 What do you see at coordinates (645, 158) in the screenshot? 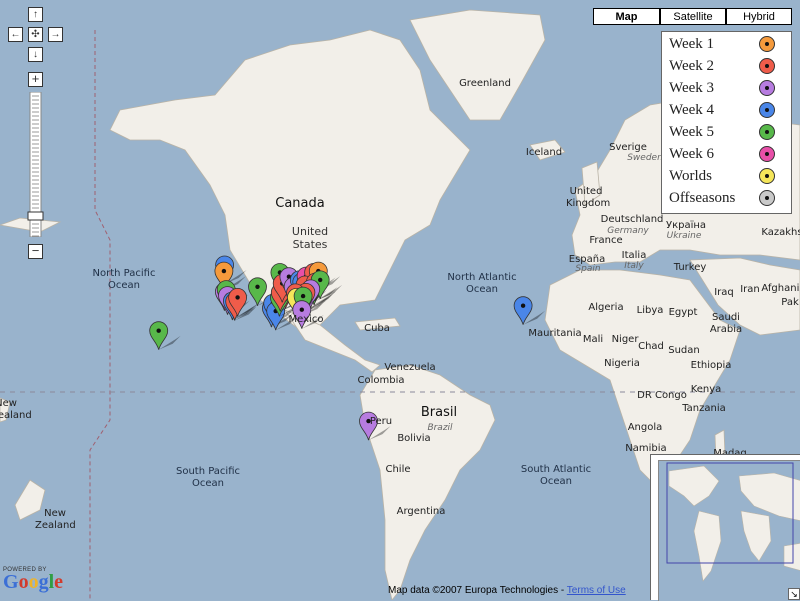
I see `label-sweden: Sweden` at bounding box center [645, 158].